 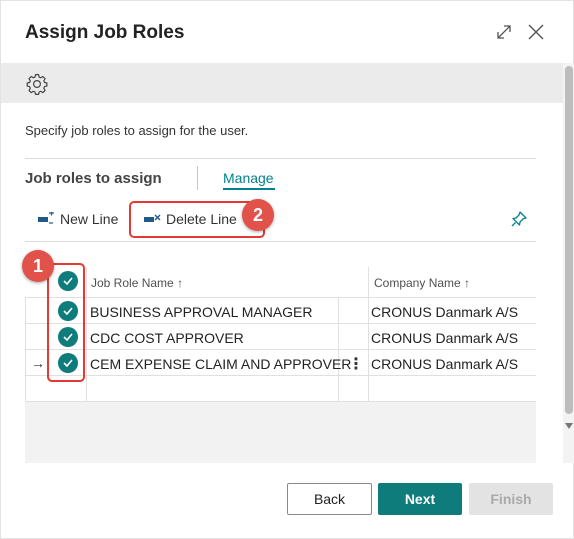 I want to click on close-button, so click(x=536, y=32).